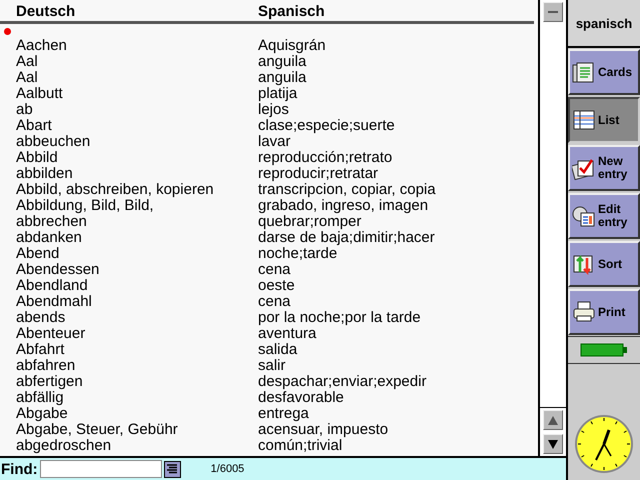 The width and height of the screenshot is (640, 480). I want to click on find-label: Find:, so click(19, 469).